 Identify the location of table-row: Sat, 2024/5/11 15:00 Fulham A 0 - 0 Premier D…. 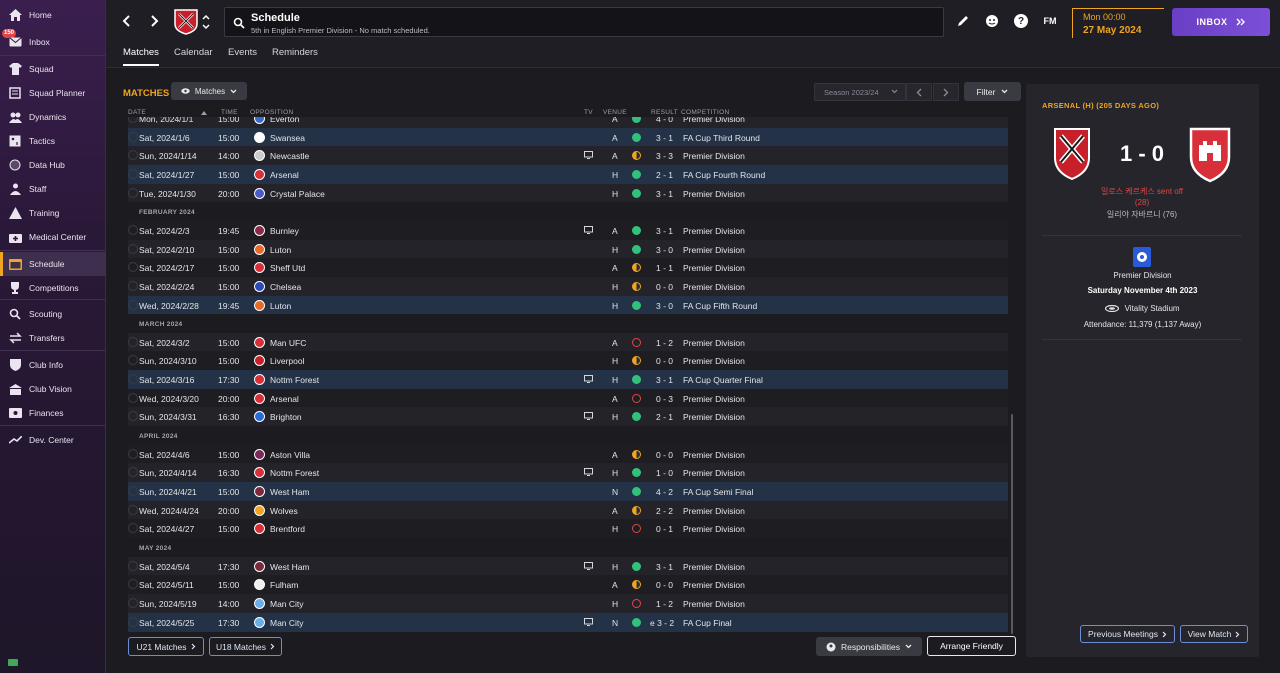
(568, 585).